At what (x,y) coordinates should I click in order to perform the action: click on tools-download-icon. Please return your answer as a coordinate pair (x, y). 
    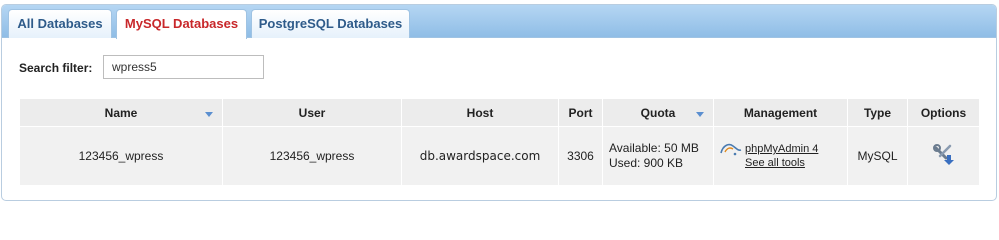
    Looking at the image, I should click on (944, 156).